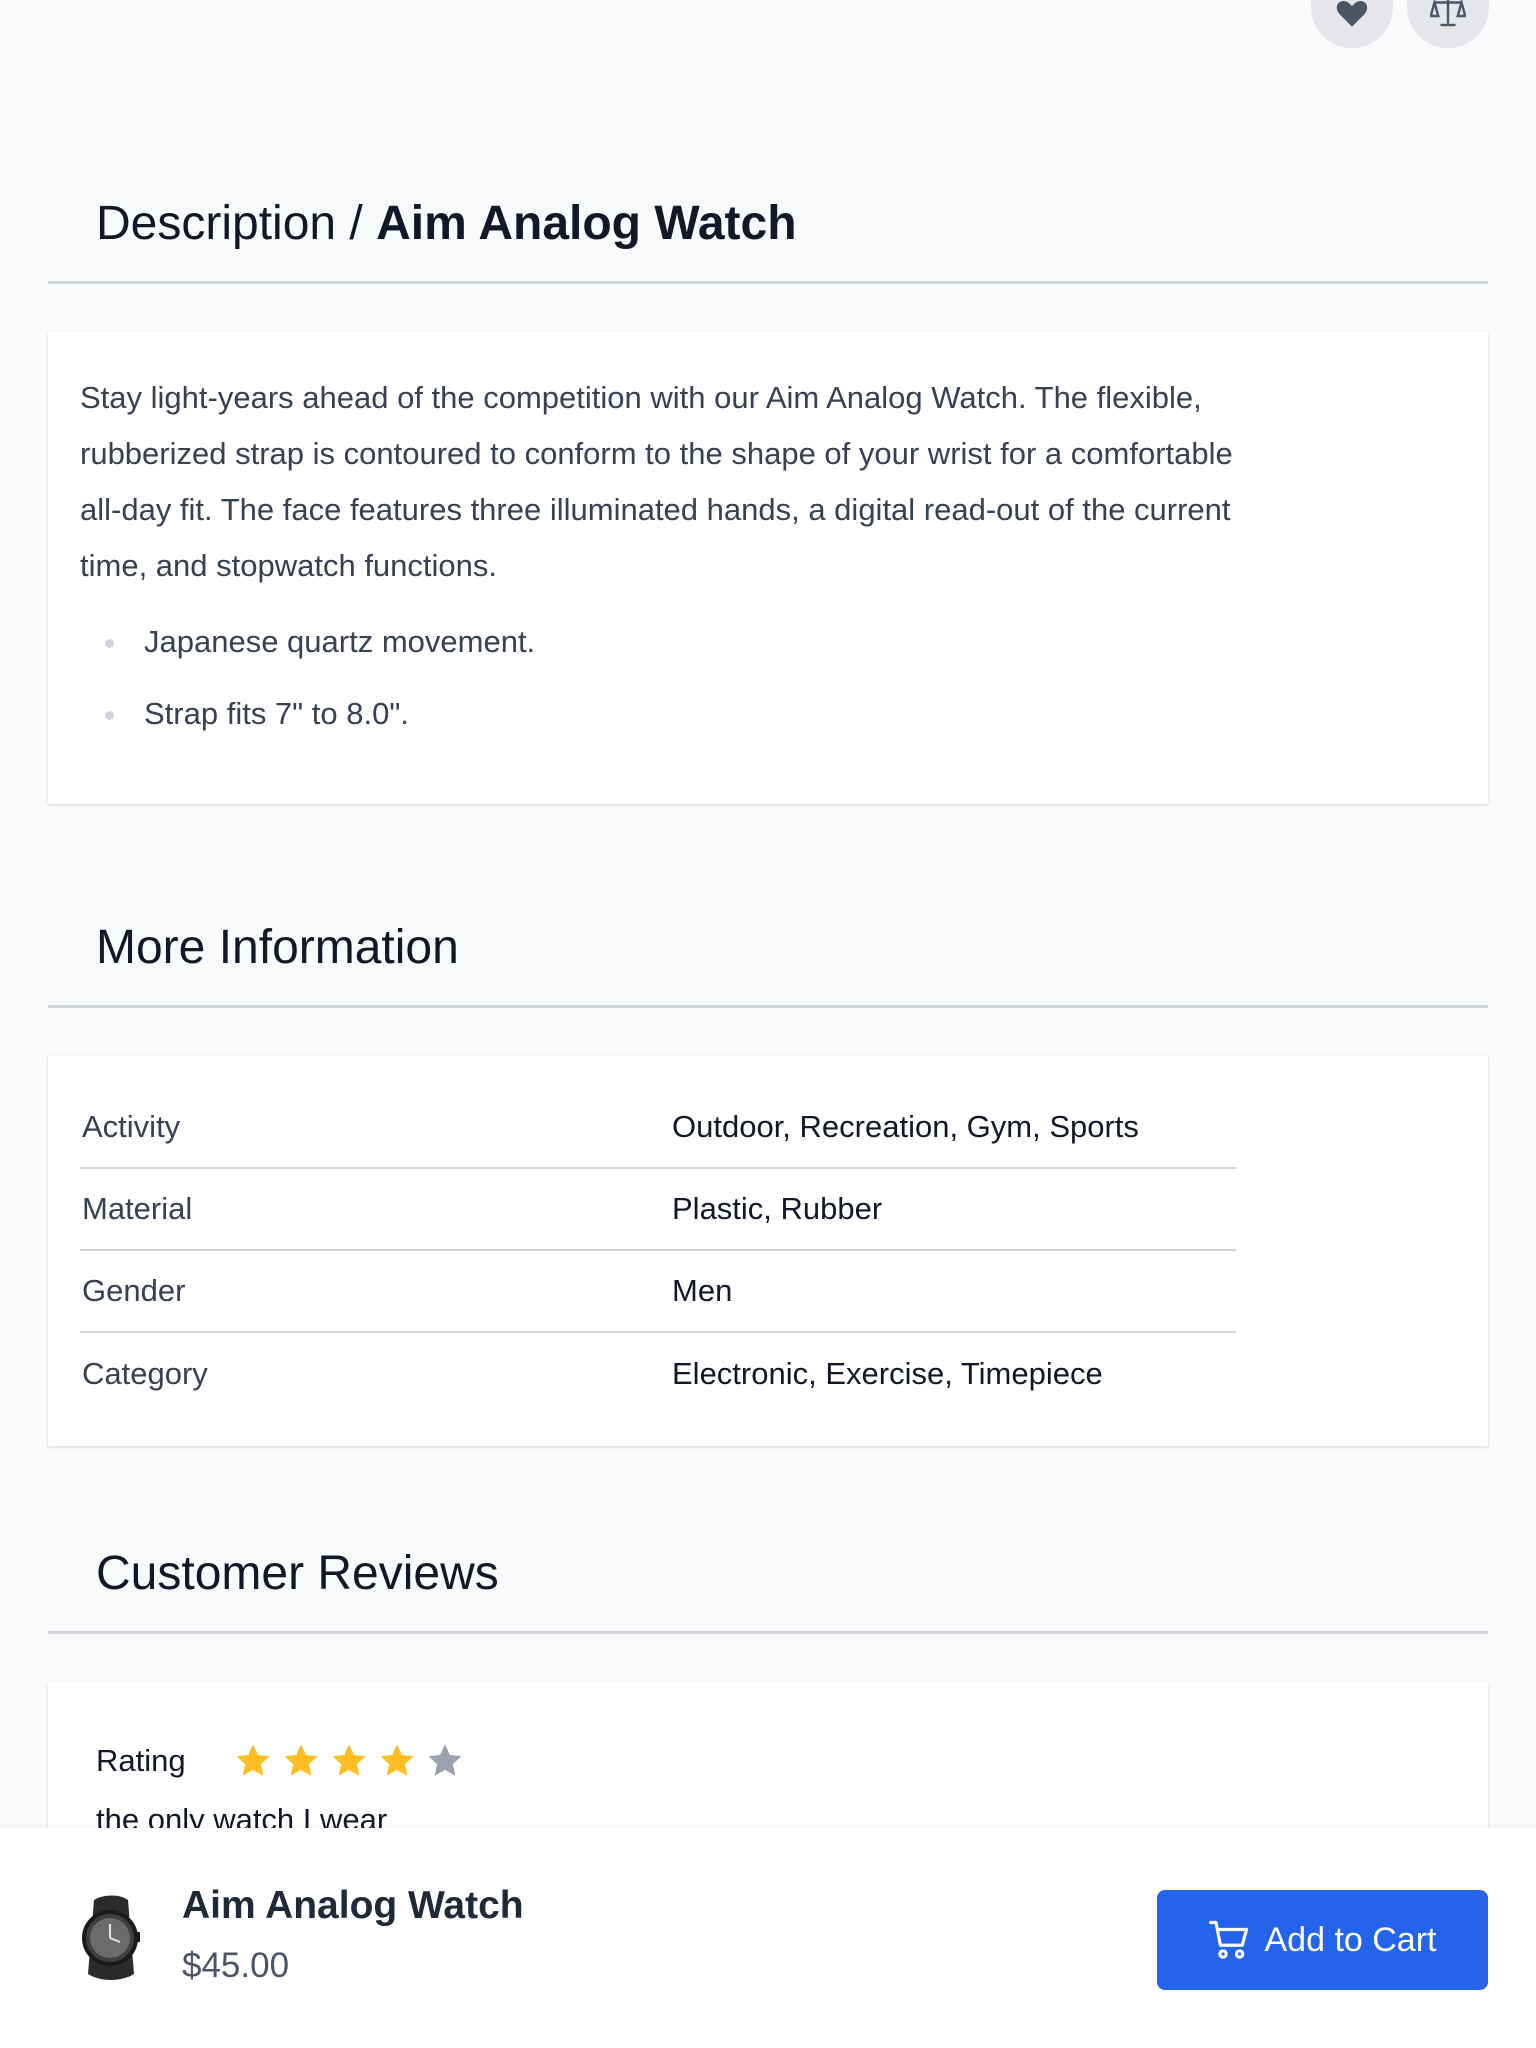  What do you see at coordinates (131, 1126) in the screenshot?
I see `attribute-name: Activity` at bounding box center [131, 1126].